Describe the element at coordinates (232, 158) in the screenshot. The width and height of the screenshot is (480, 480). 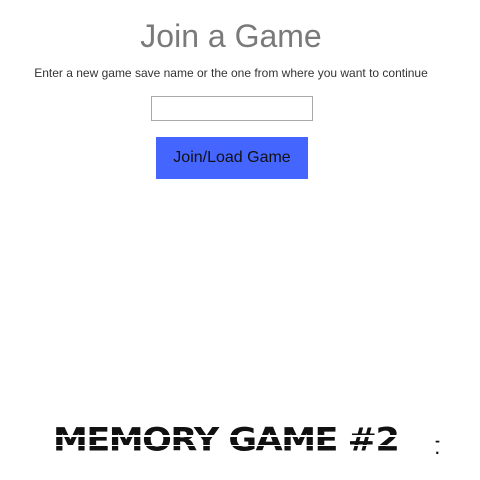
I see `join-load-game-button: Join/Load Game` at that location.